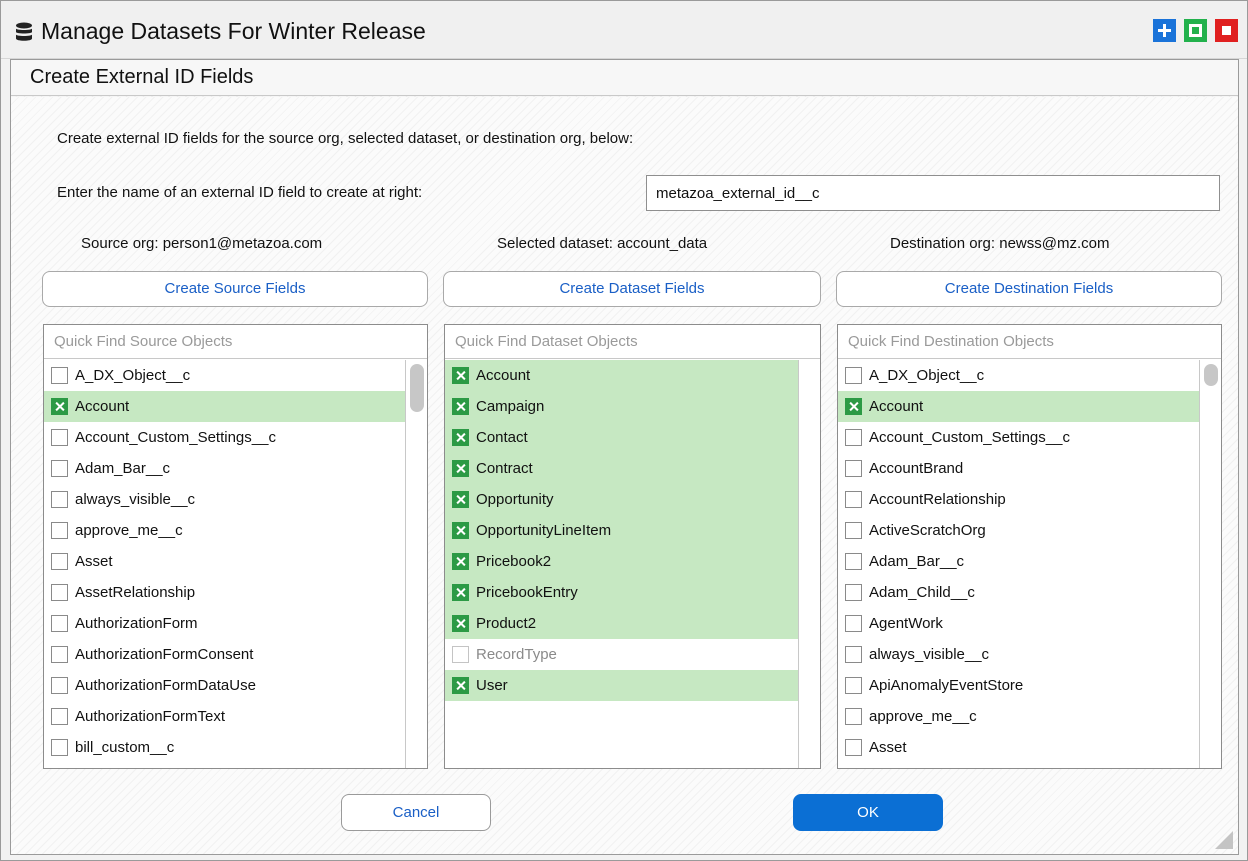 The width and height of the screenshot is (1248, 861). Describe the element at coordinates (621, 592) in the screenshot. I see `list-item: PricebookEntry` at that location.